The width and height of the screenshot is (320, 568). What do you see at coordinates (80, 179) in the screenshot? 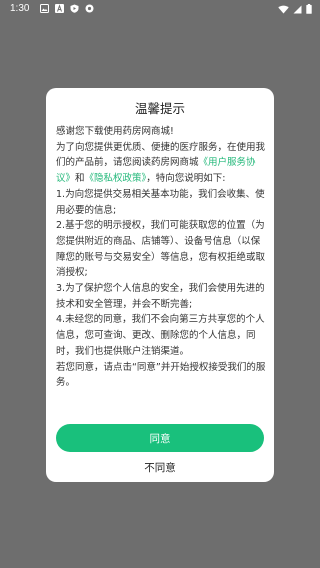
I see `and-text: 和` at bounding box center [80, 179].